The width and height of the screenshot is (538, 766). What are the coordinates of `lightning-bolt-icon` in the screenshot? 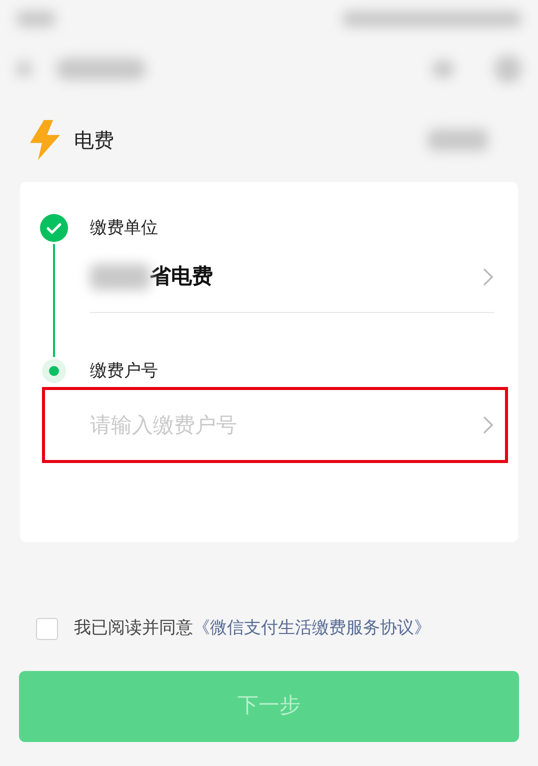 It's located at (45, 140).